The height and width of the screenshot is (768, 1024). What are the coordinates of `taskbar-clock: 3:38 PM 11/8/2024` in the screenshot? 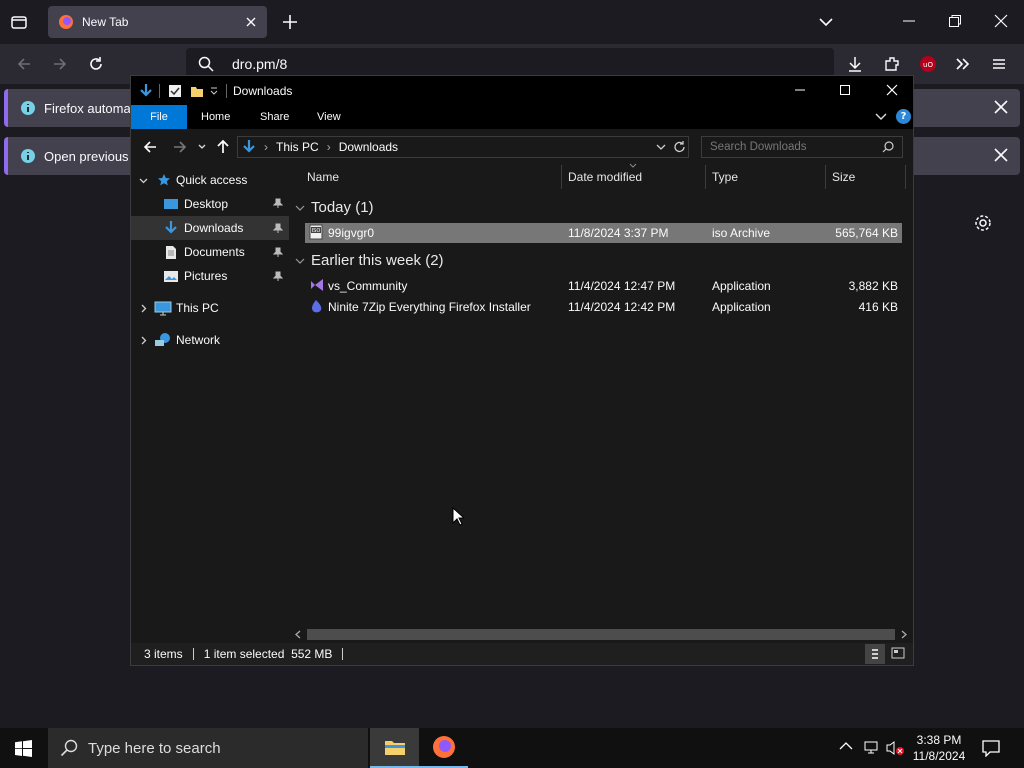 It's located at (939, 748).